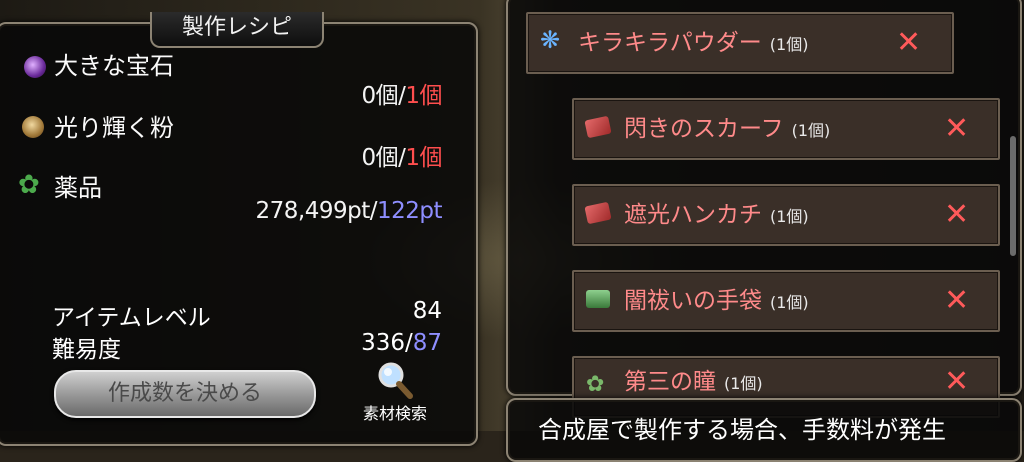 The image size is (1024, 462). I want to click on scarf-icon, so click(598, 127).